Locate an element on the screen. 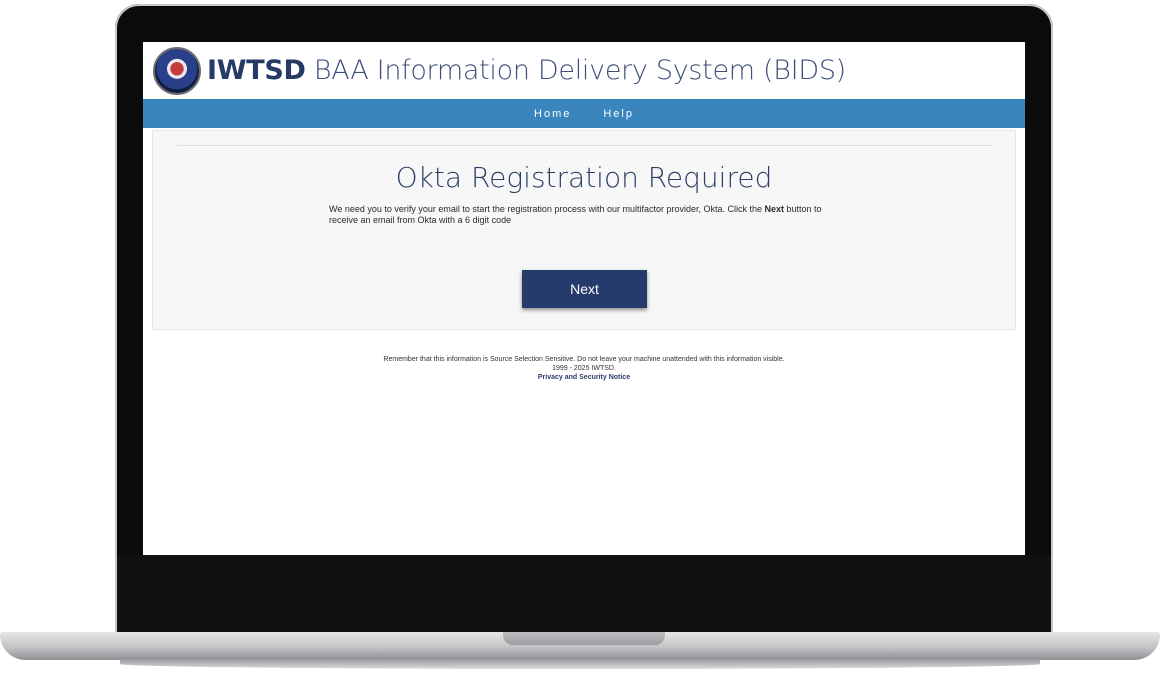 The height and width of the screenshot is (675, 1160). nav-home: Home is located at coordinates (552, 114).